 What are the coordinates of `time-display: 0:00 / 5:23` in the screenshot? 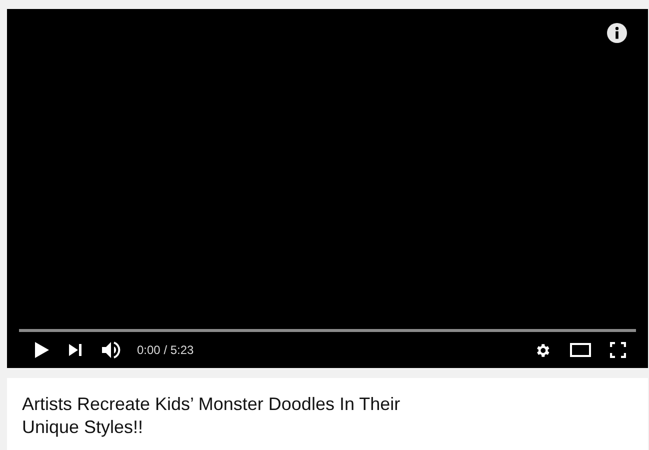 It's located at (165, 350).